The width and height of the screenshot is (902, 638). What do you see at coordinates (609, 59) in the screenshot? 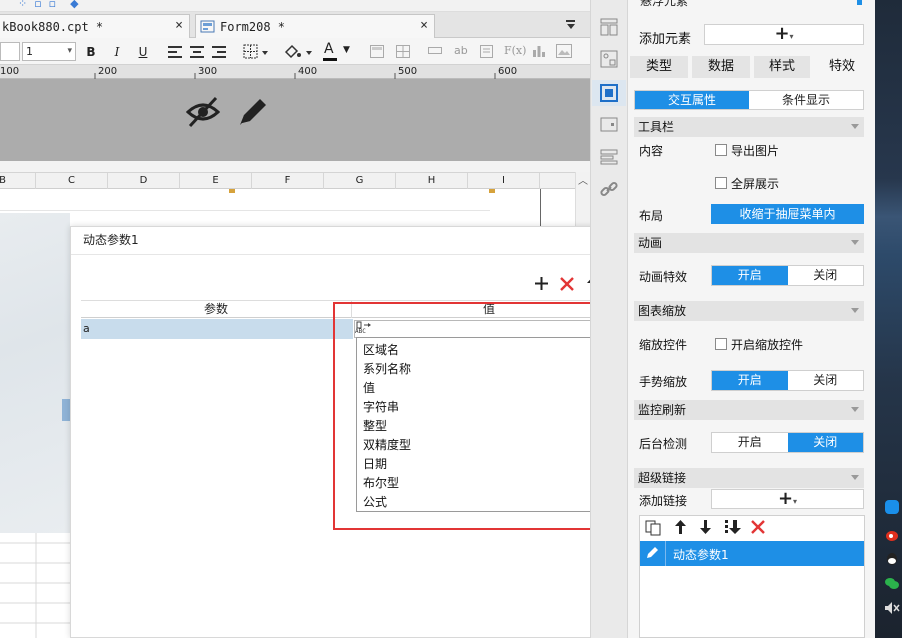
I see `widget-settings-icon` at bounding box center [609, 59].